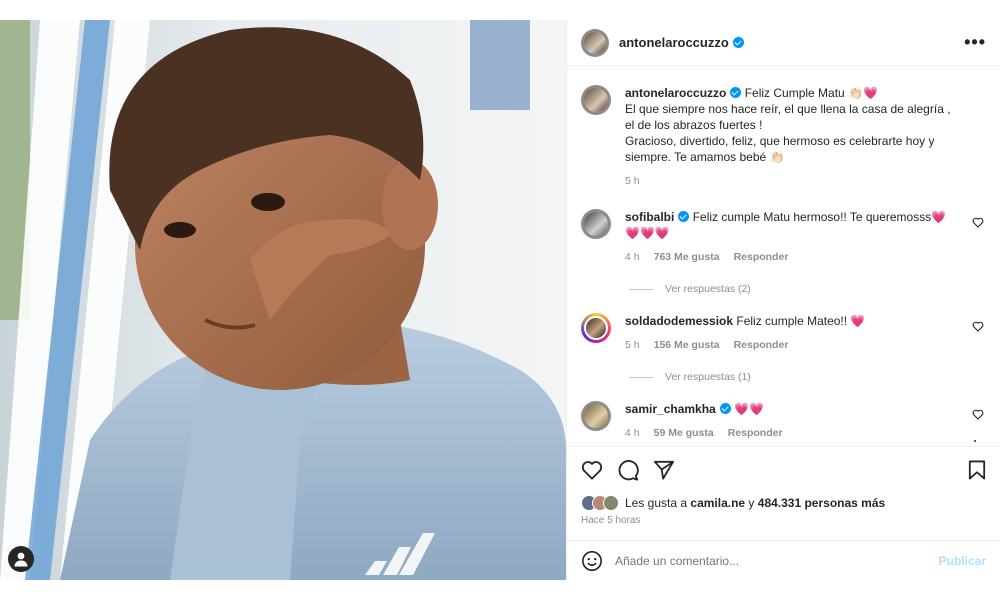  I want to click on caption-avatar, so click(596, 100).